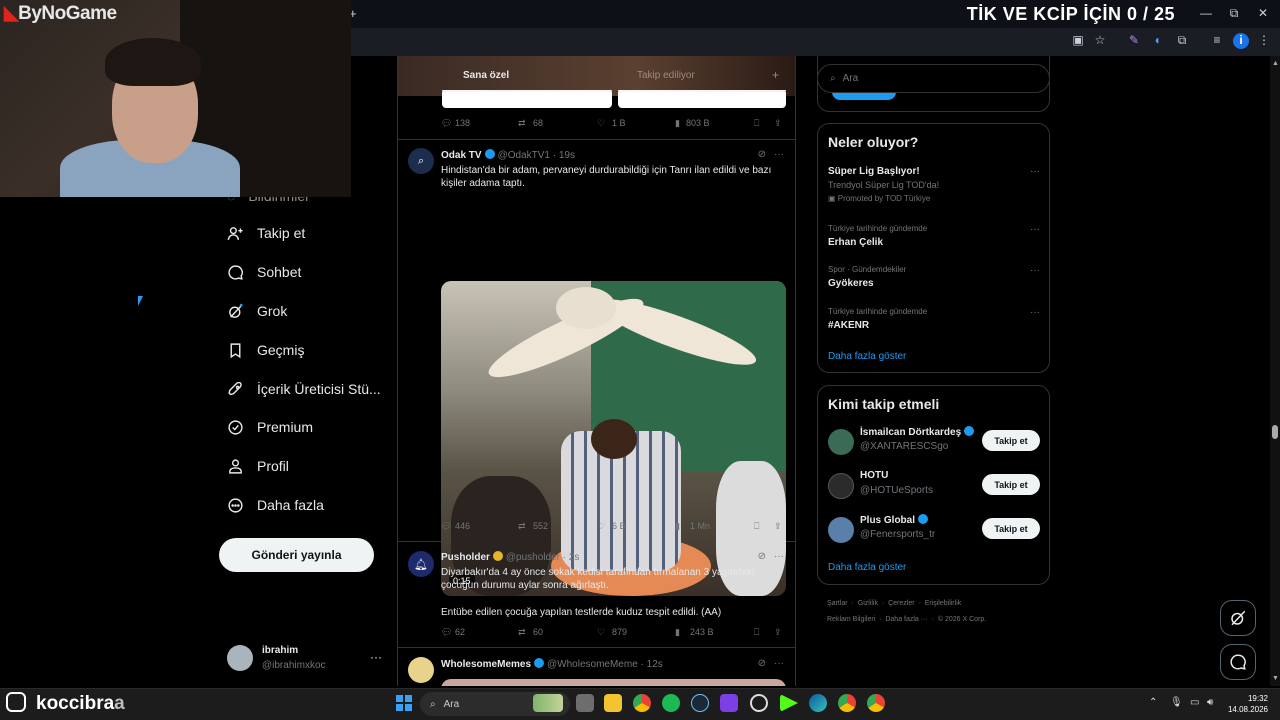  Describe the element at coordinates (613, 703) in the screenshot. I see `file-explorer-icon` at that location.